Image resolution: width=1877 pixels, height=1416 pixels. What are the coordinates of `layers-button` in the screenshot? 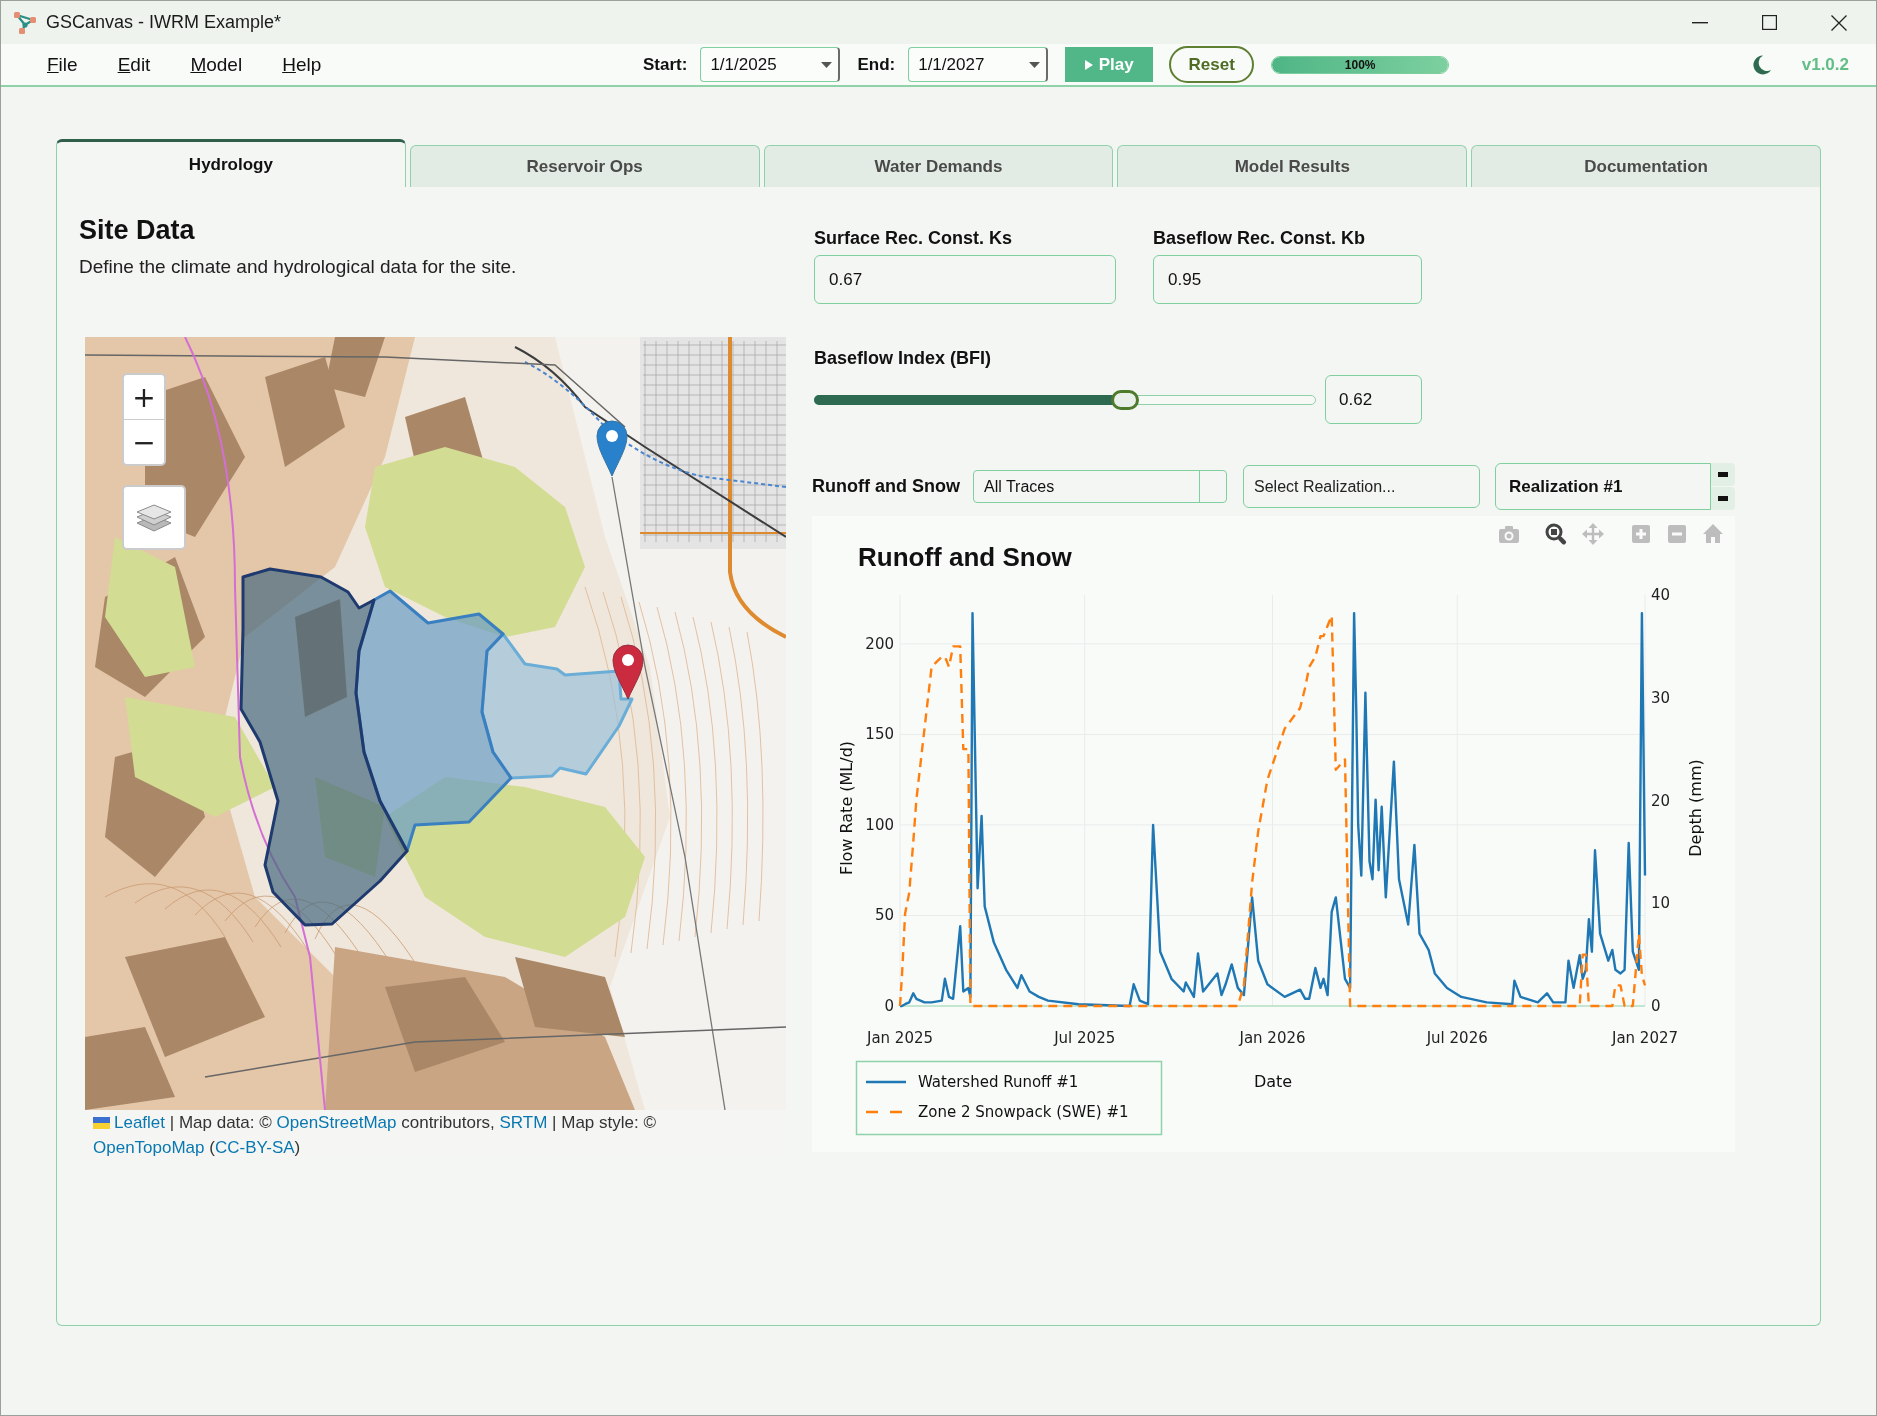 It's located at (154, 517).